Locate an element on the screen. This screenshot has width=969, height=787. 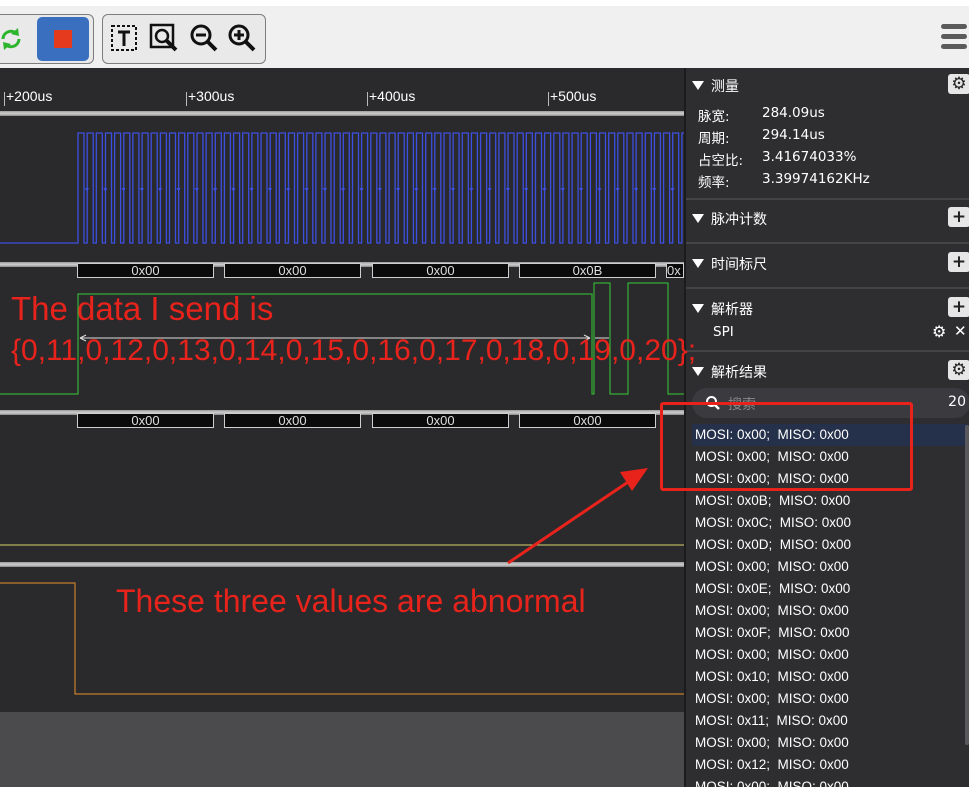
pulse-count-section-header: 脉冲计数 is located at coordinates (729, 219).